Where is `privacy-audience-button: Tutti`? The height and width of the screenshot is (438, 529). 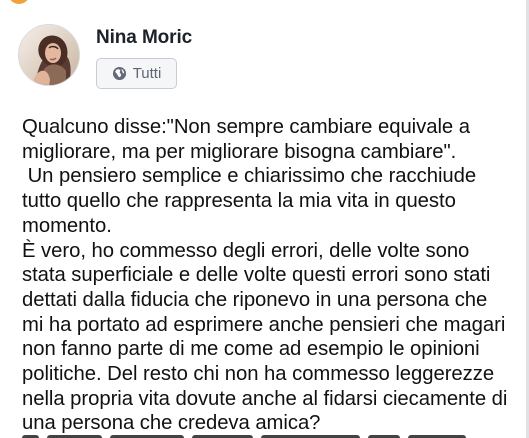
privacy-audience-button: Tutti is located at coordinates (136, 73).